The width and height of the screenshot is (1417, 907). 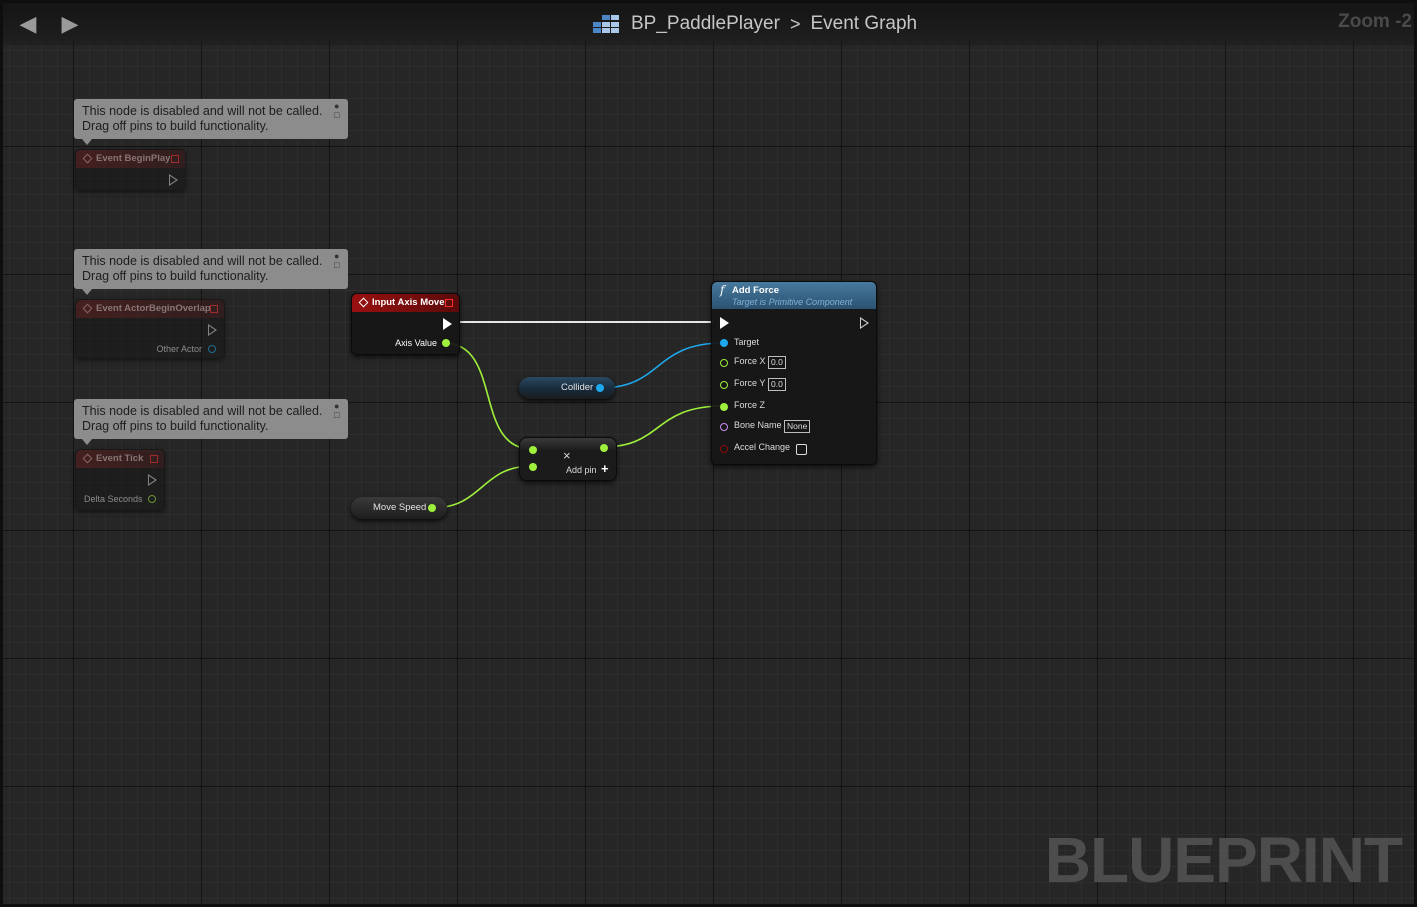 What do you see at coordinates (152, 499) in the screenshot?
I see `delta-seconds-pin` at bounding box center [152, 499].